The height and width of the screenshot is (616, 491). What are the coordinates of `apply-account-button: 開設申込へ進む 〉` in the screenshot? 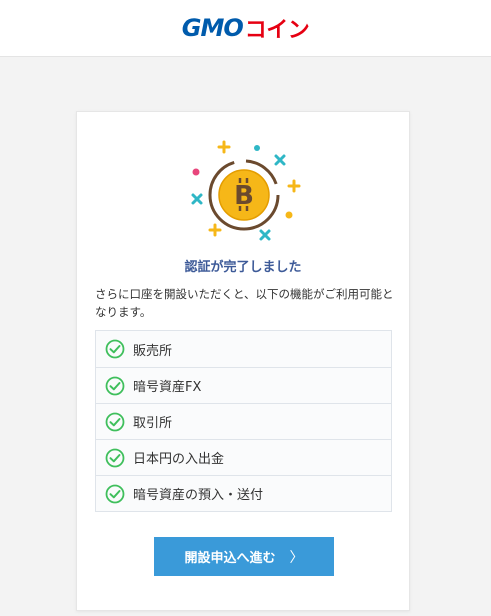 It's located at (244, 556).